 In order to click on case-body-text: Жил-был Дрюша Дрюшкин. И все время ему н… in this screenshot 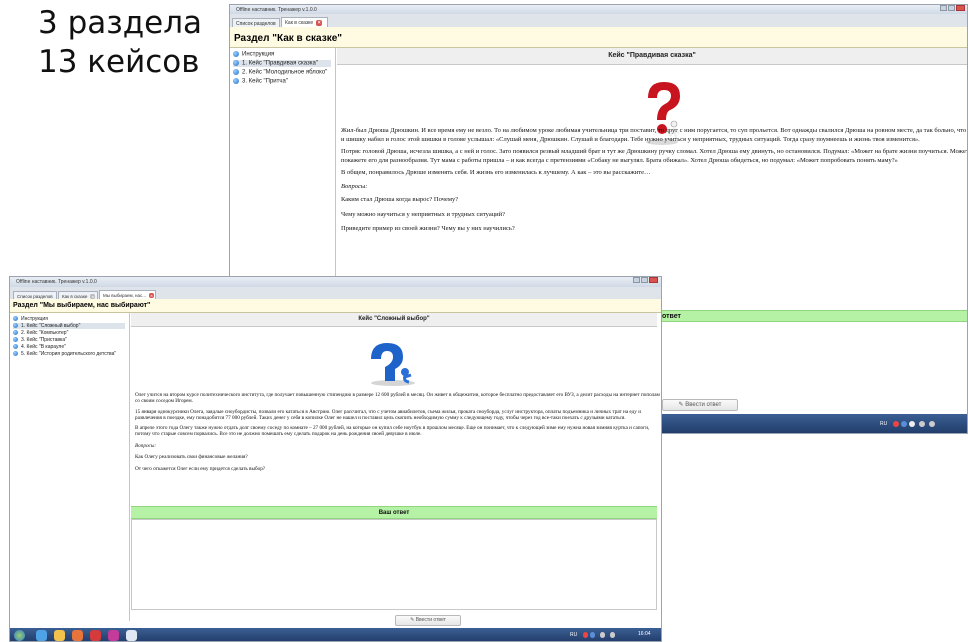, I will do `click(654, 180)`.